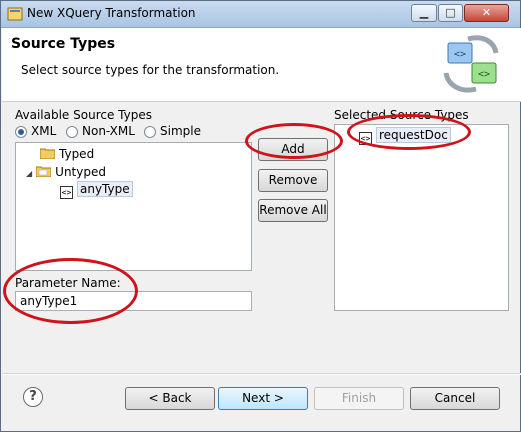  Describe the element at coordinates (108, 131) in the screenshot. I see `radio-non-xml-label: Non-XML` at that location.